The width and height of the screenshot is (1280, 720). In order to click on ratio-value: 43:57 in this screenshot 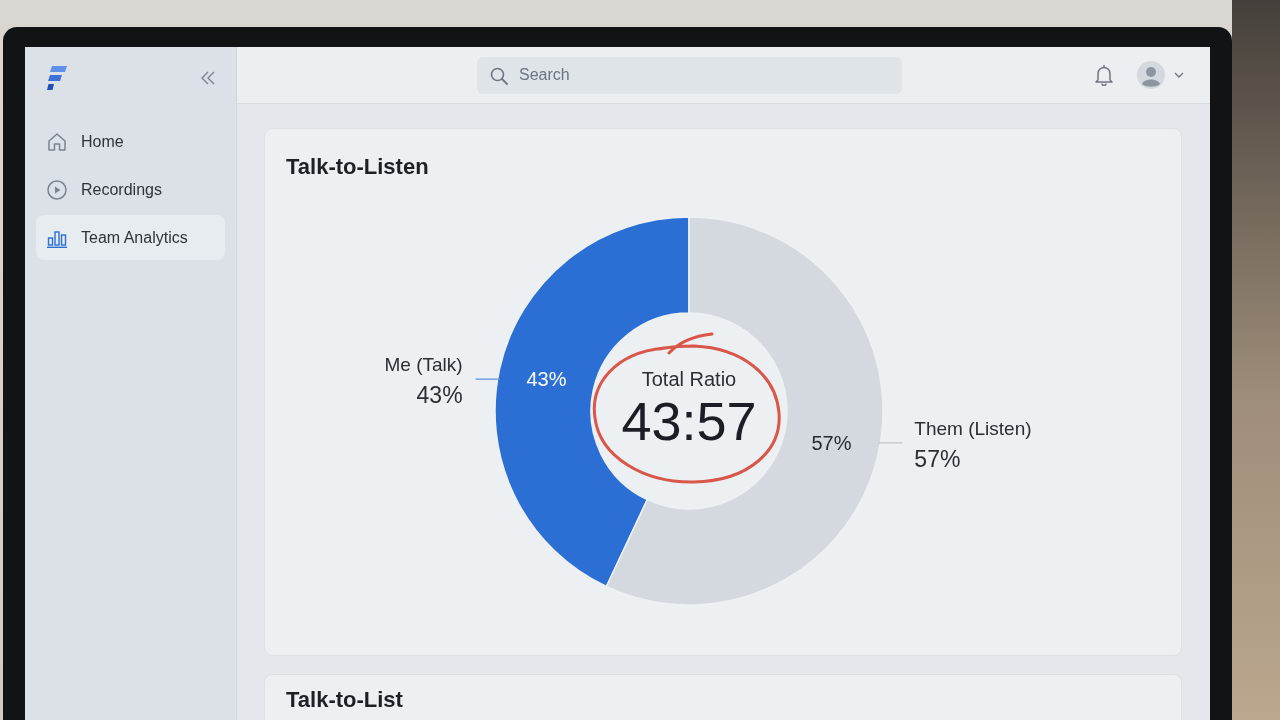, I will do `click(689, 421)`.